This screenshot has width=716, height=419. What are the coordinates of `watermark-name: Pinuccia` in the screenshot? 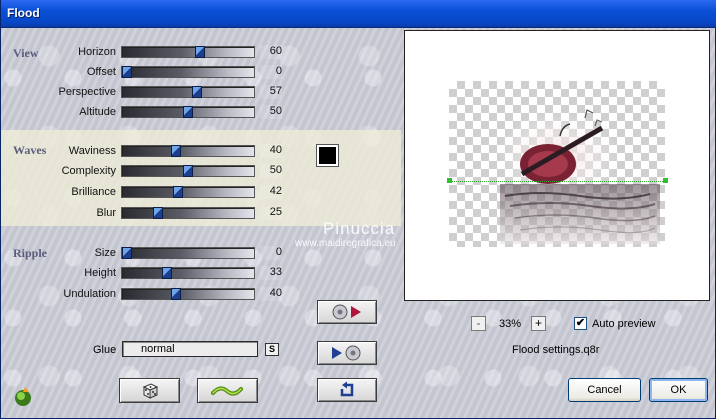 It's located at (359, 228).